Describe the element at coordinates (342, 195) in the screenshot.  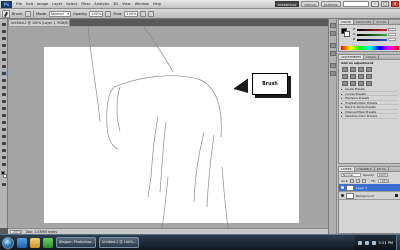
I see `eye-icon` at that location.